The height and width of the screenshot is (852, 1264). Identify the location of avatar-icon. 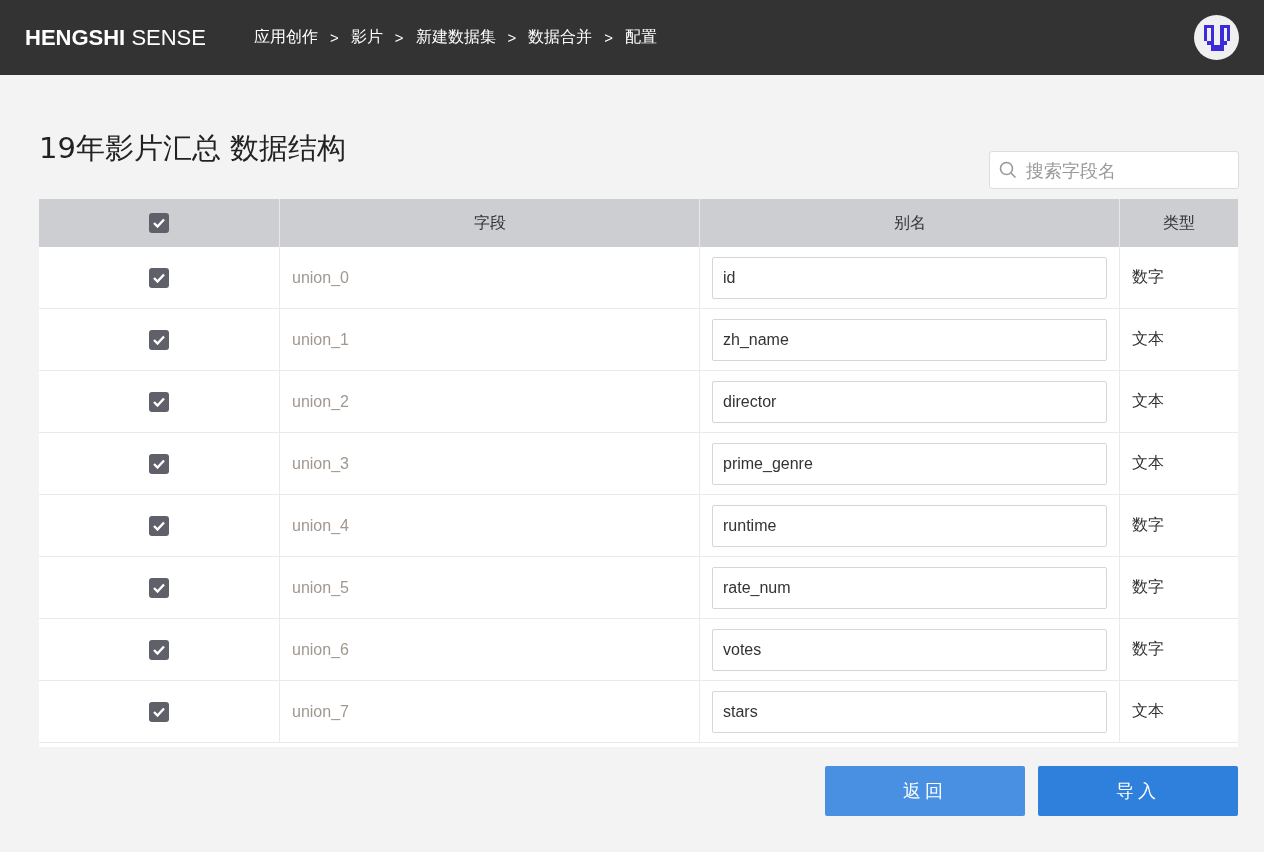
(1216, 37).